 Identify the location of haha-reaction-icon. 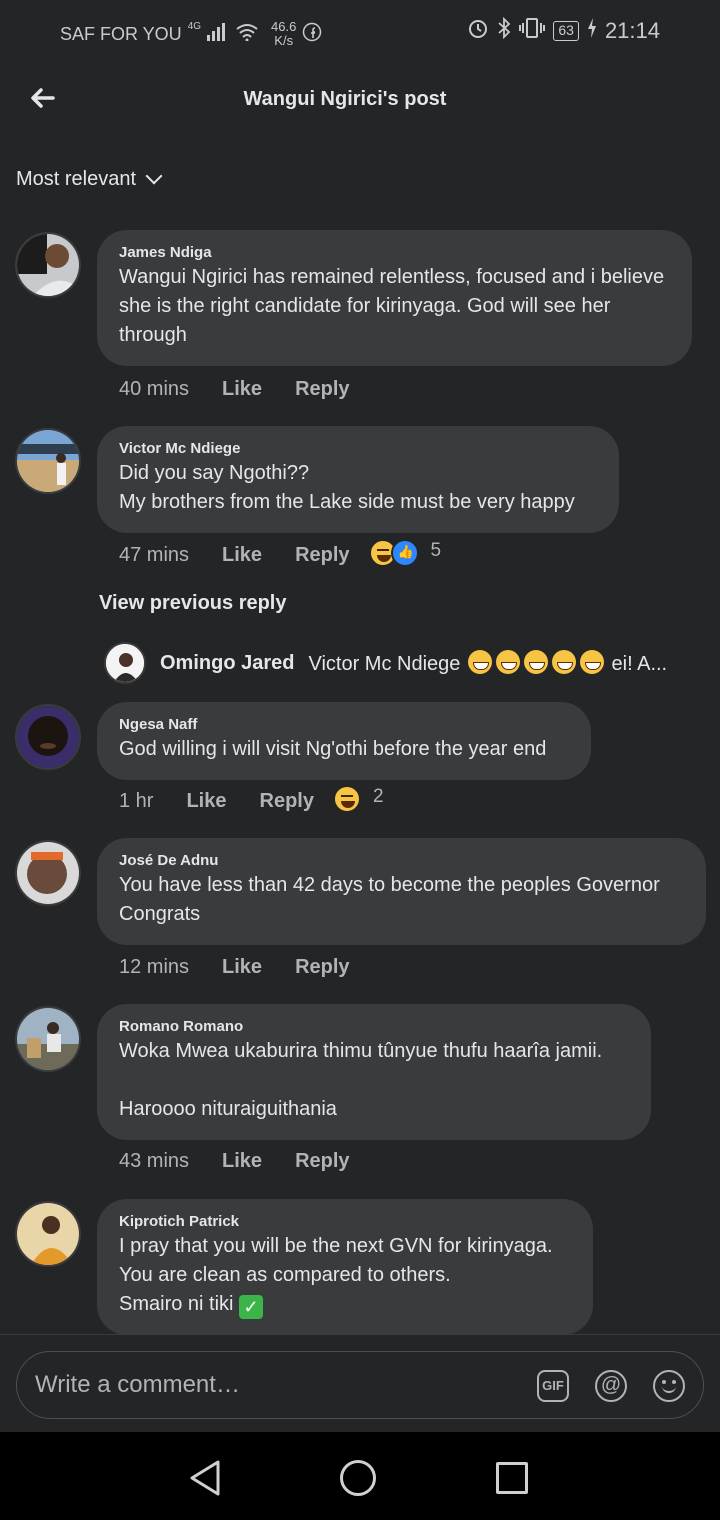
(346, 798).